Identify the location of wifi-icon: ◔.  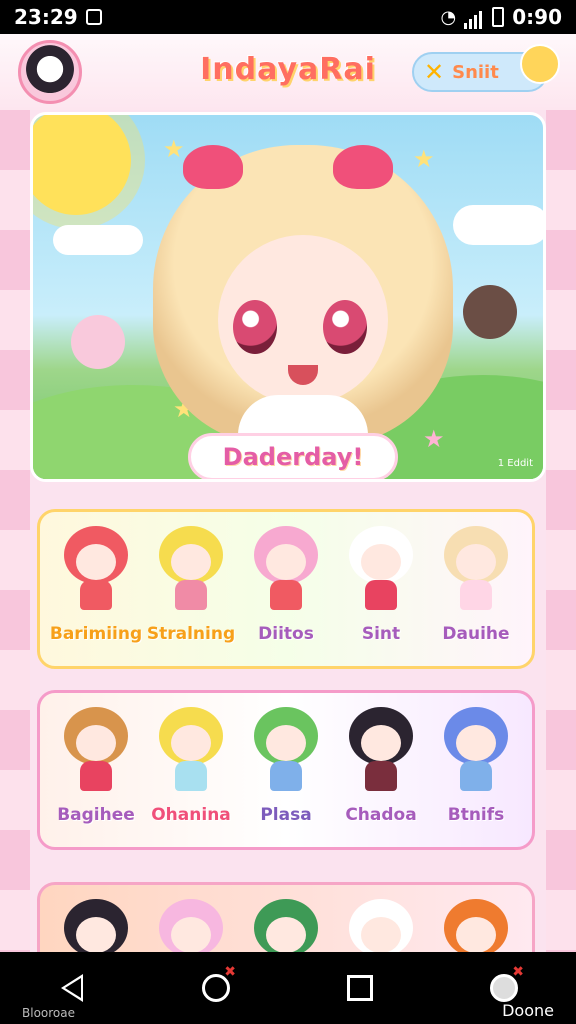
(448, 17).